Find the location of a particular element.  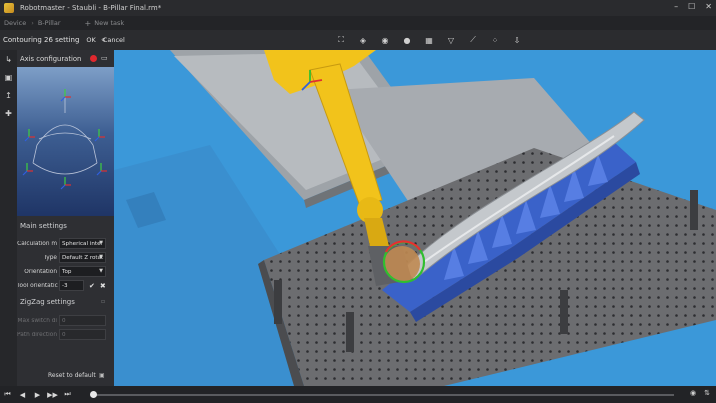

fit-view-icon: ⛶ is located at coordinates (341, 40).